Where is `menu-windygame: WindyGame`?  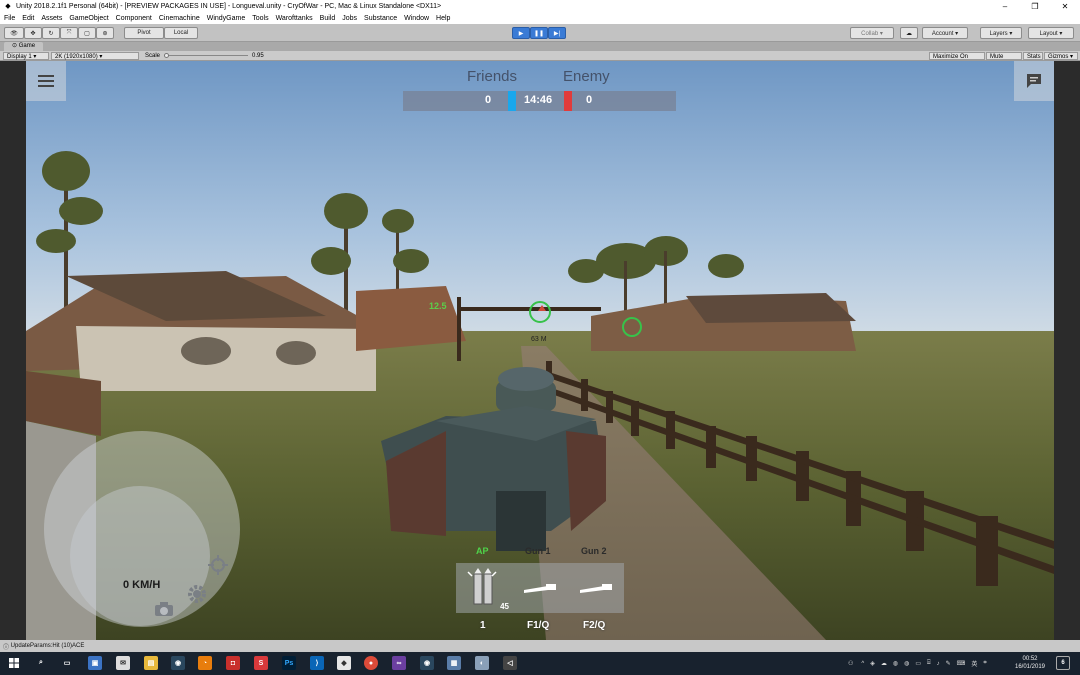
menu-windygame: WindyGame is located at coordinates (226, 18).